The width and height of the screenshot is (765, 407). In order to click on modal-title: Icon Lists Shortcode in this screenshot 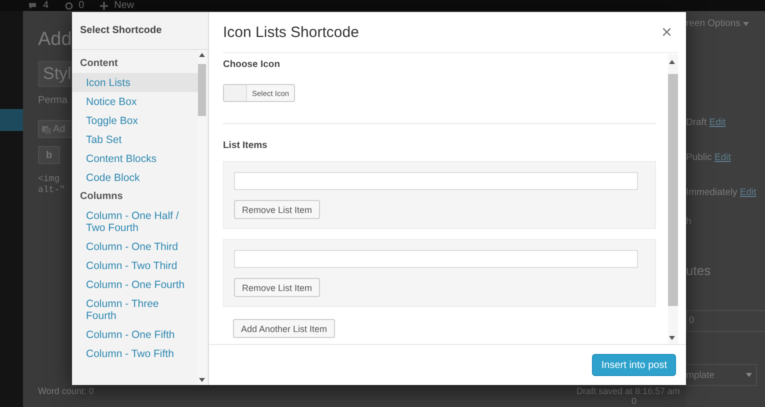, I will do `click(291, 32)`.